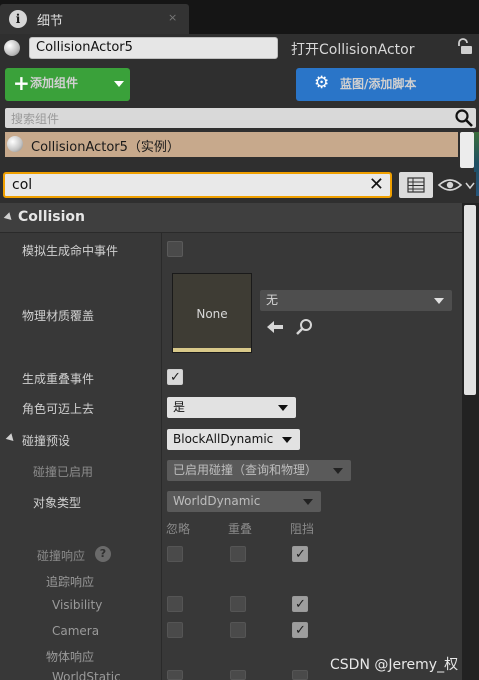 This screenshot has width=479, height=680. I want to click on col-ignore-header: 忽略, so click(178, 529).